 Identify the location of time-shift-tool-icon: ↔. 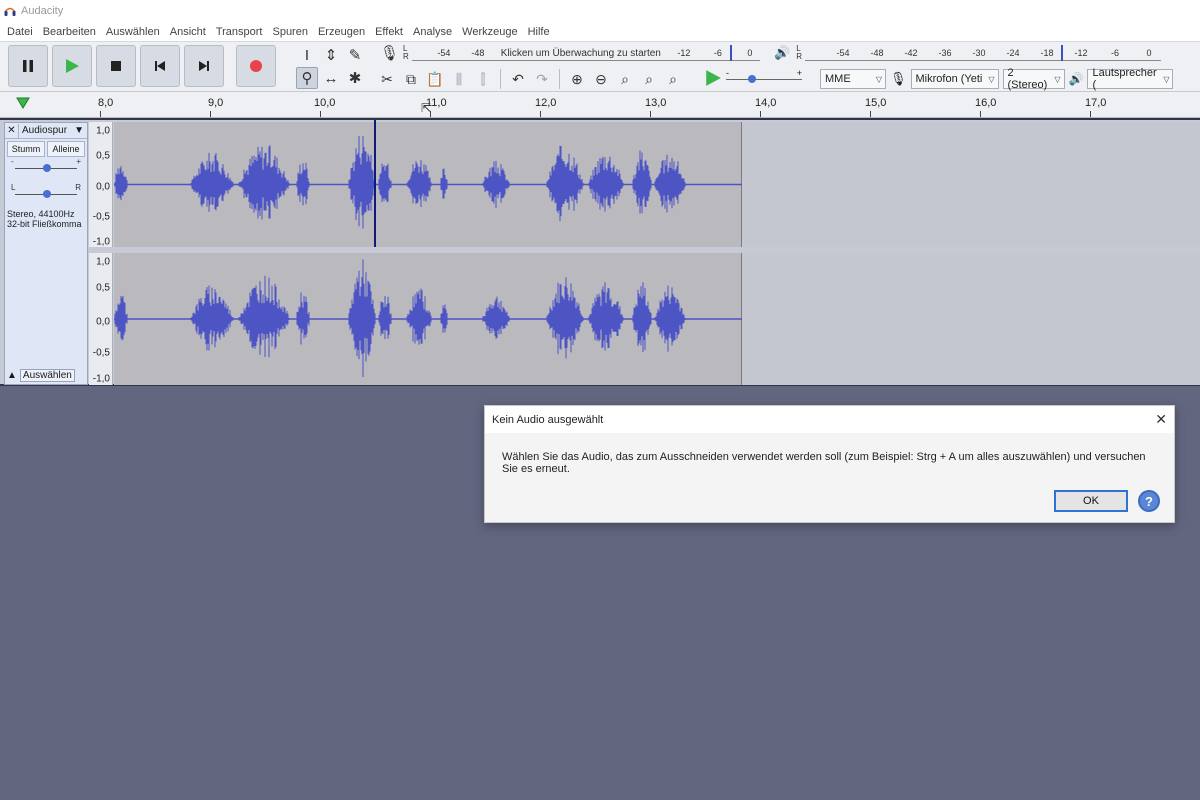
(331, 78).